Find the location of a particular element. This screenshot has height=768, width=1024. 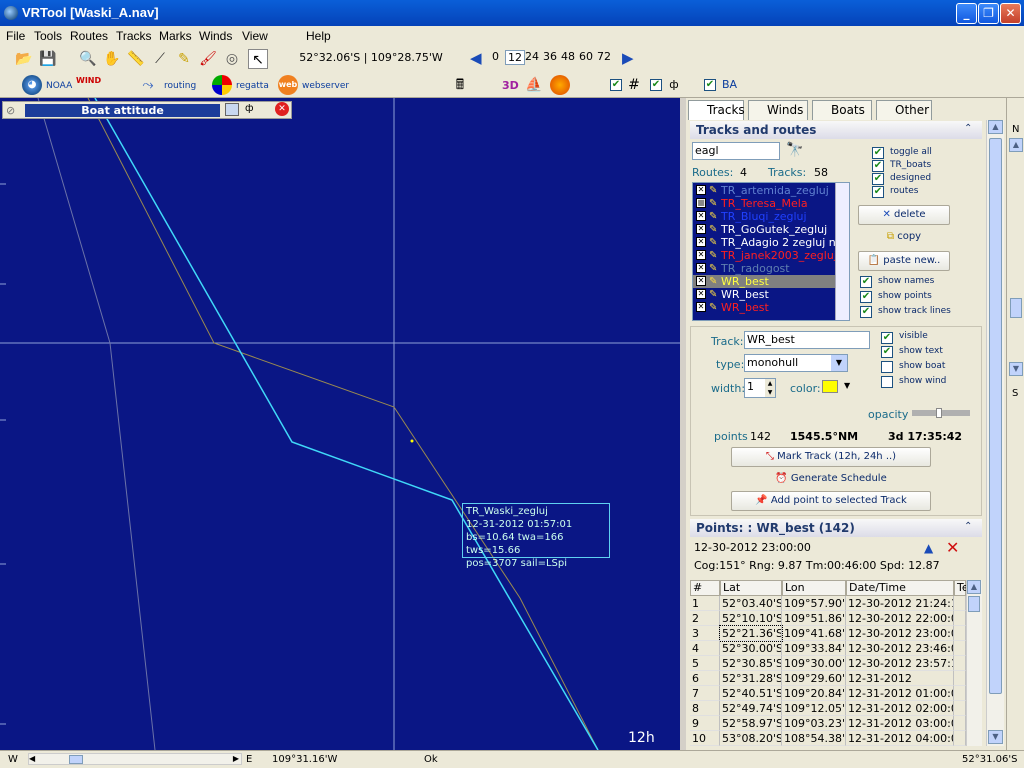

table-scrollbar: ▲ is located at coordinates (974, 663).